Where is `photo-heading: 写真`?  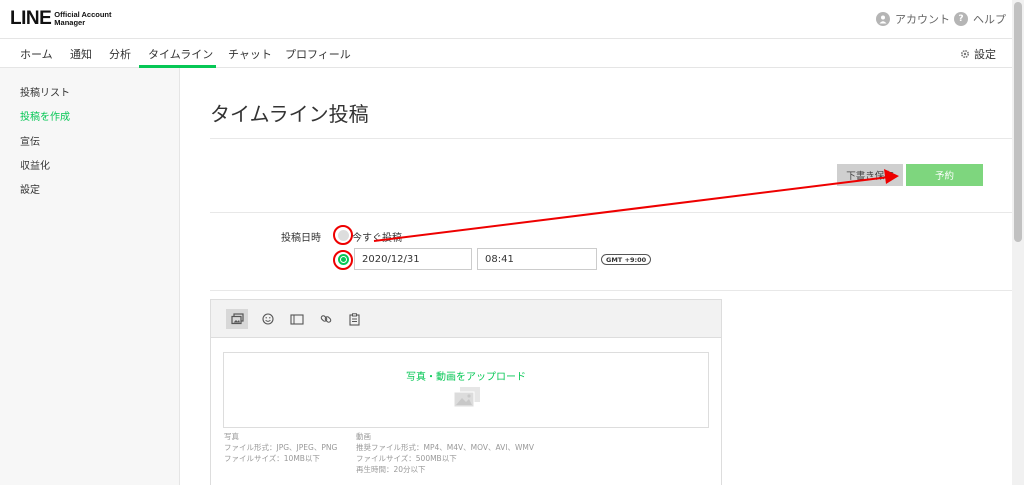
photo-heading: 写真 is located at coordinates (231, 436).